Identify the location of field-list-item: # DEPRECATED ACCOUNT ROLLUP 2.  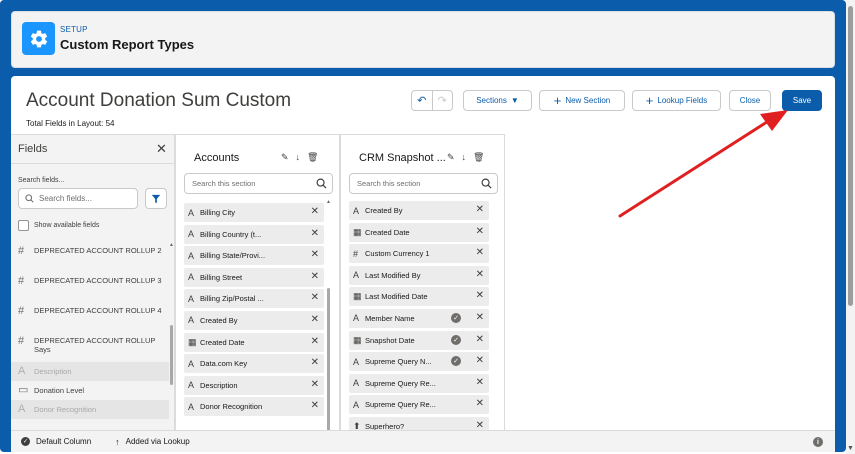
(90, 257).